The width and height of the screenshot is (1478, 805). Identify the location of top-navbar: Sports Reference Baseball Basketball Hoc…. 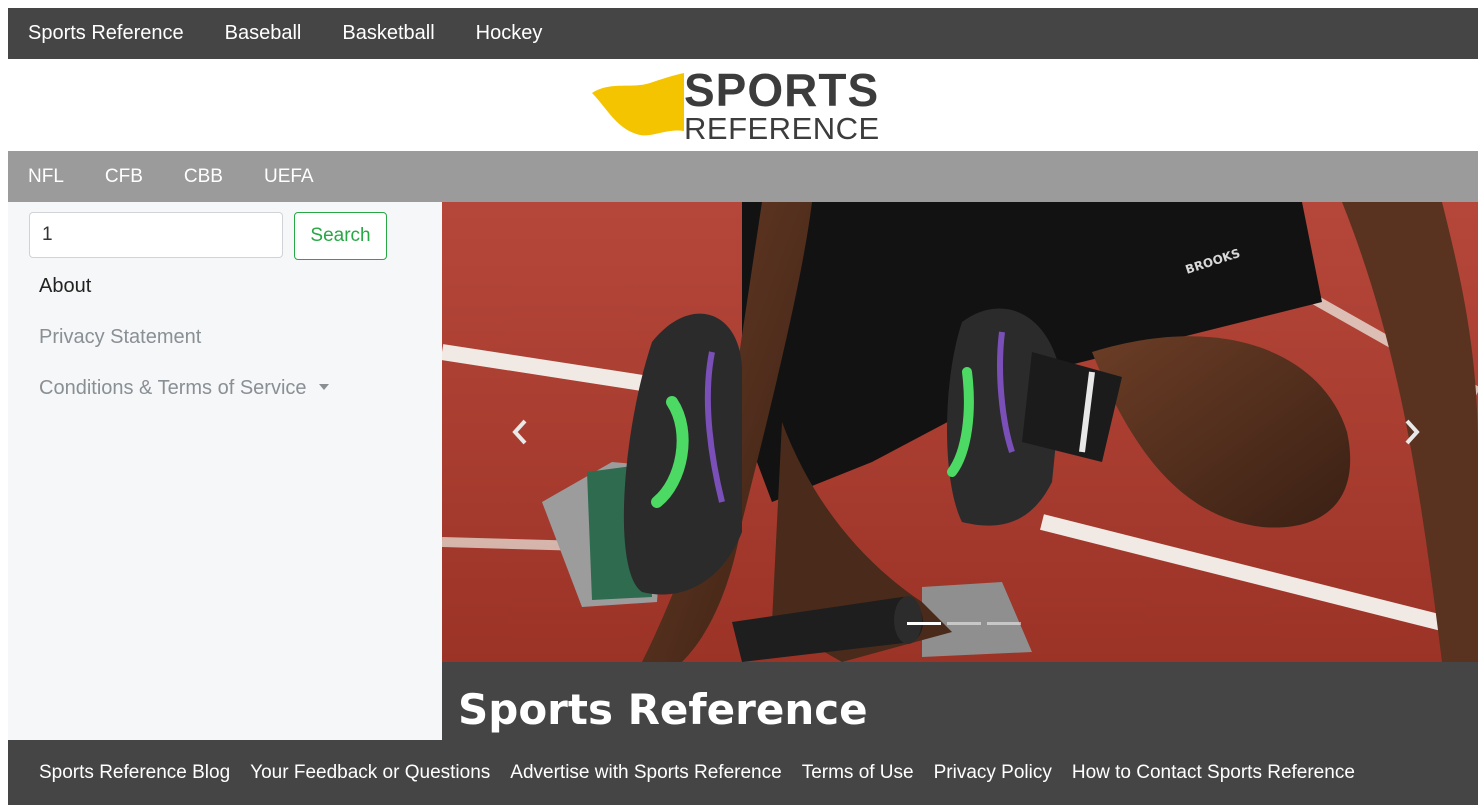
(743, 33).